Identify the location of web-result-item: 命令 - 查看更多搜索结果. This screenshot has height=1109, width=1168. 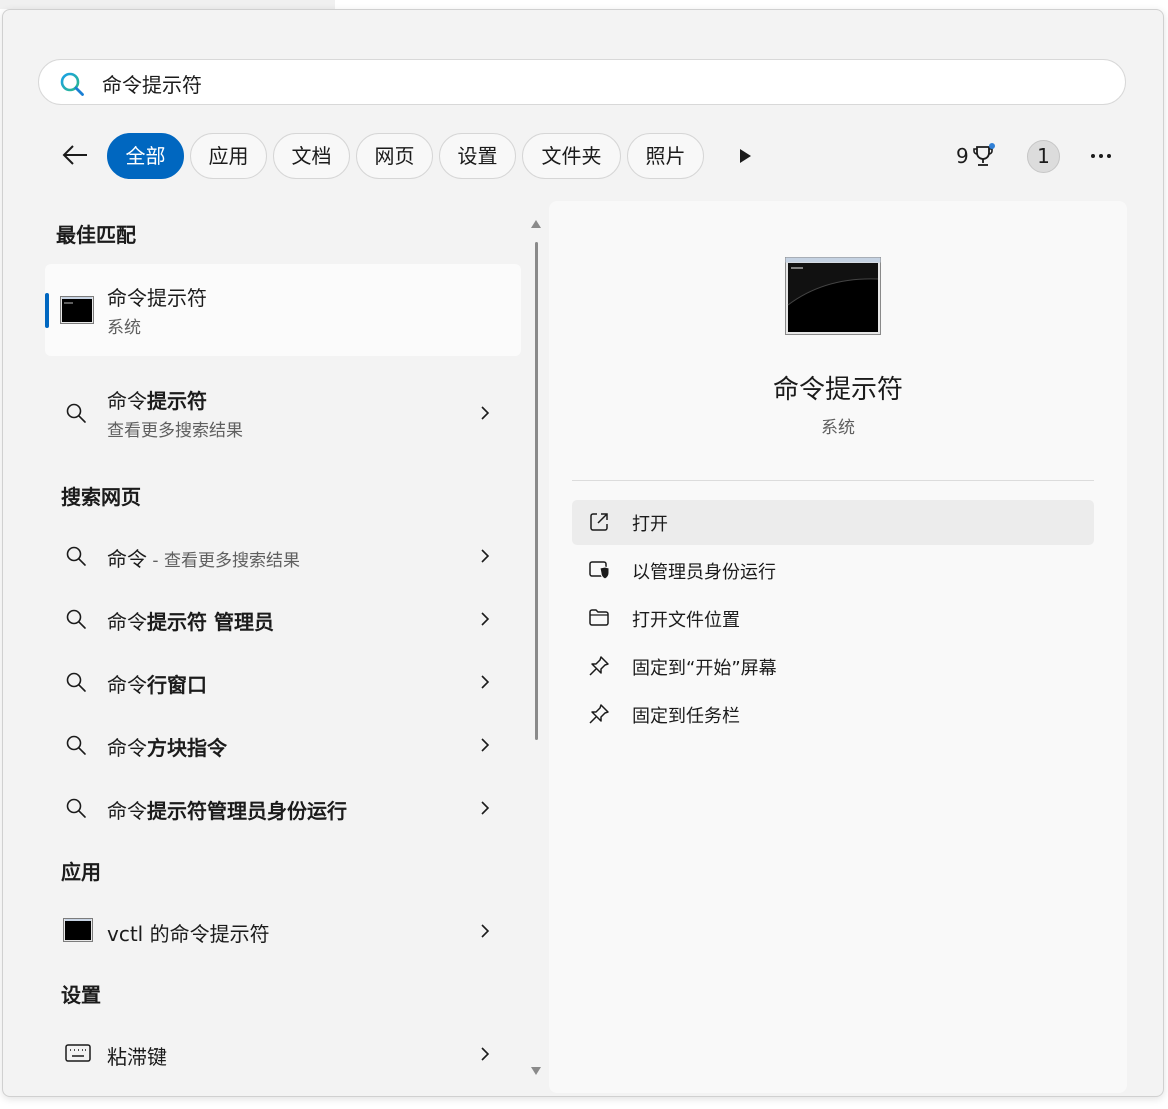
(283, 556).